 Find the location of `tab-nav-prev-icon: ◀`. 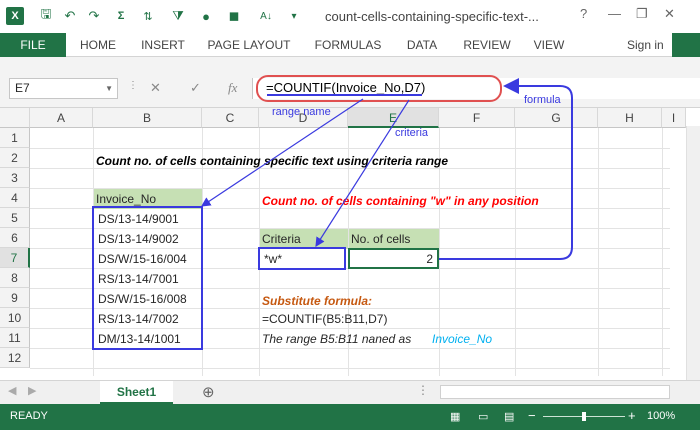

tab-nav-prev-icon: ◀ is located at coordinates (12, 390).